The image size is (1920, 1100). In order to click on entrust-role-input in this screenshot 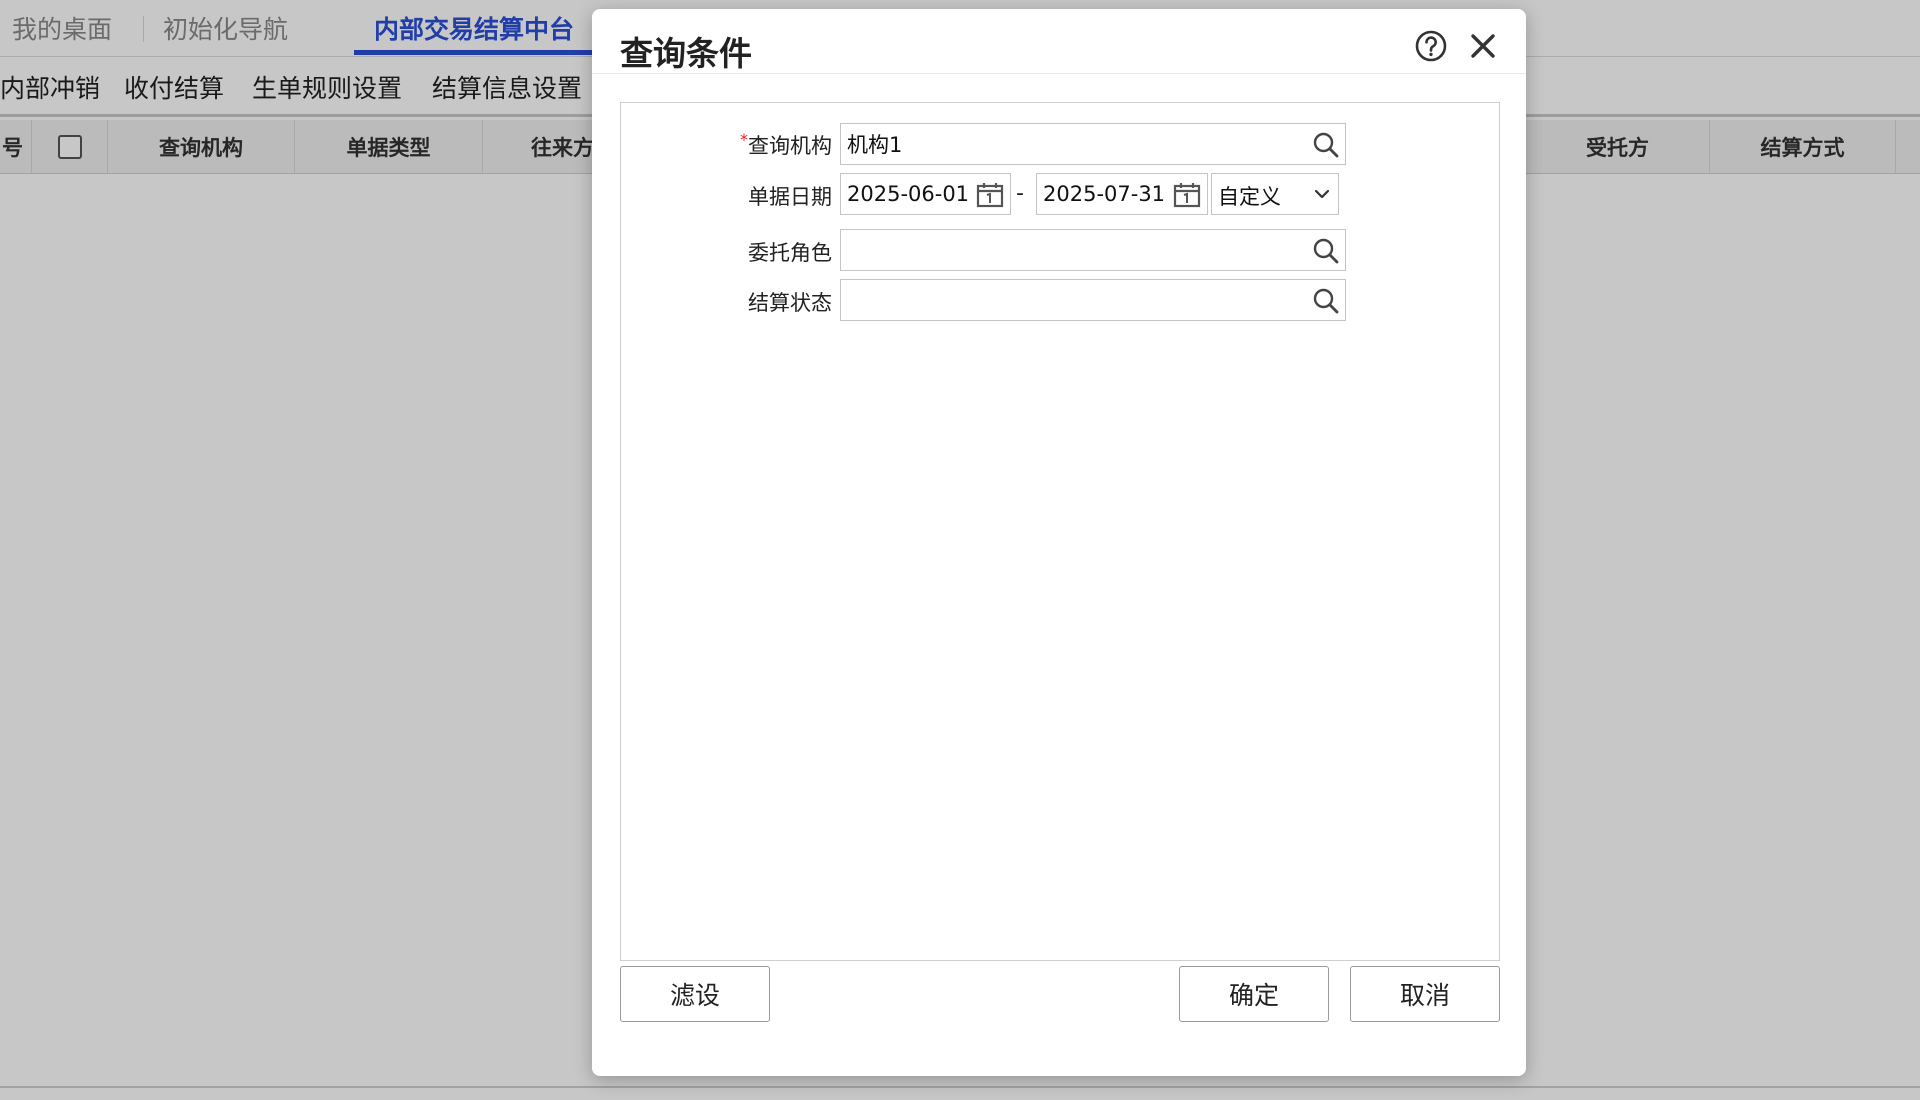, I will do `click(1093, 250)`.